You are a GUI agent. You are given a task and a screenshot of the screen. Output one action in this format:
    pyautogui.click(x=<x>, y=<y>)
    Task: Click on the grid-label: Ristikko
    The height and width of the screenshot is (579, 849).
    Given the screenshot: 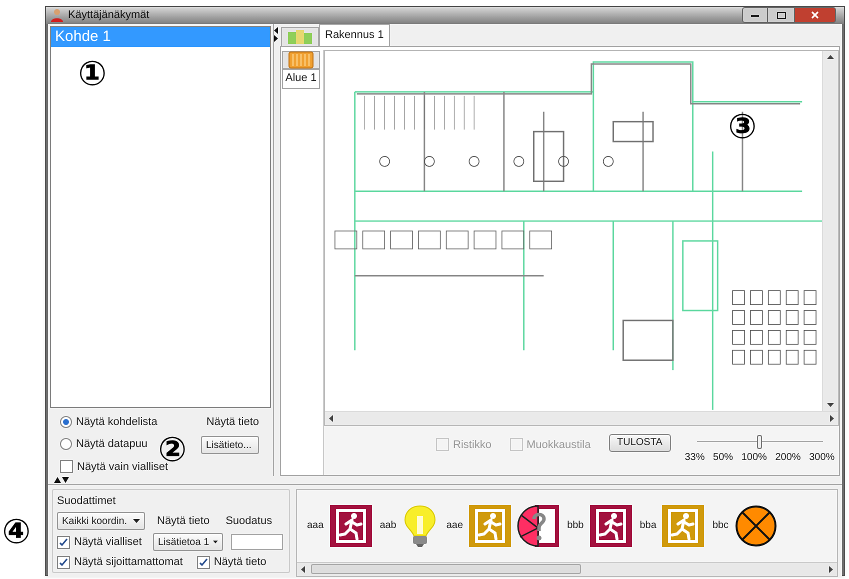 What is the action you would take?
    pyautogui.click(x=472, y=445)
    